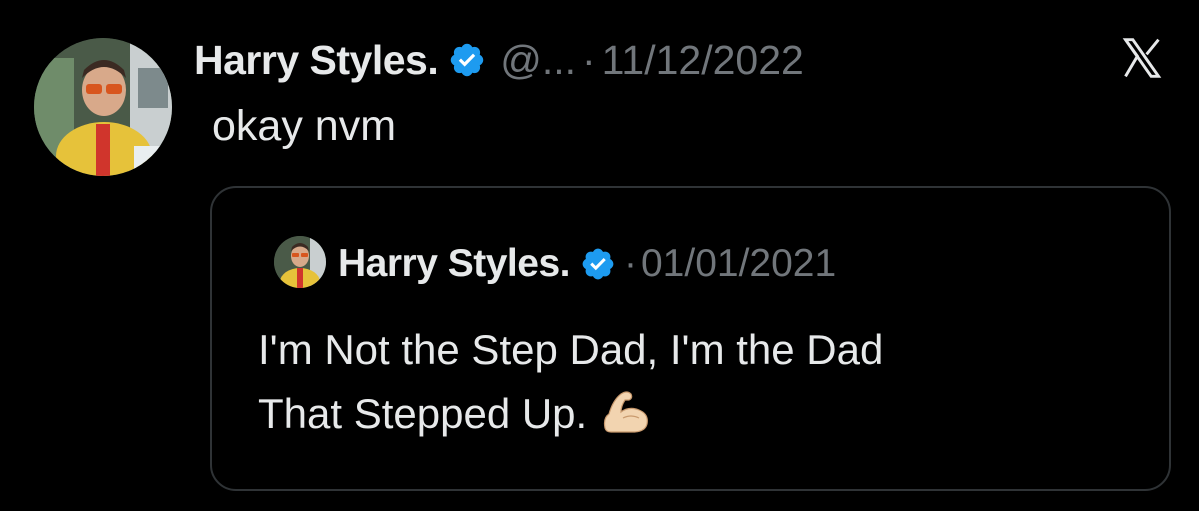  Describe the element at coordinates (1142, 58) in the screenshot. I see `x-logo-icon` at that location.